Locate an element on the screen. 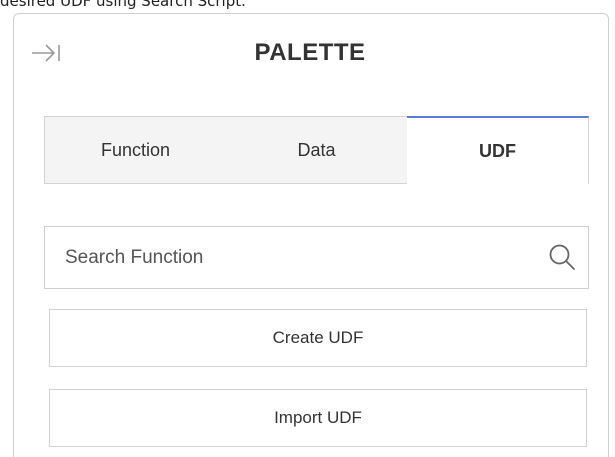  tab-function-label: Function is located at coordinates (135, 149).